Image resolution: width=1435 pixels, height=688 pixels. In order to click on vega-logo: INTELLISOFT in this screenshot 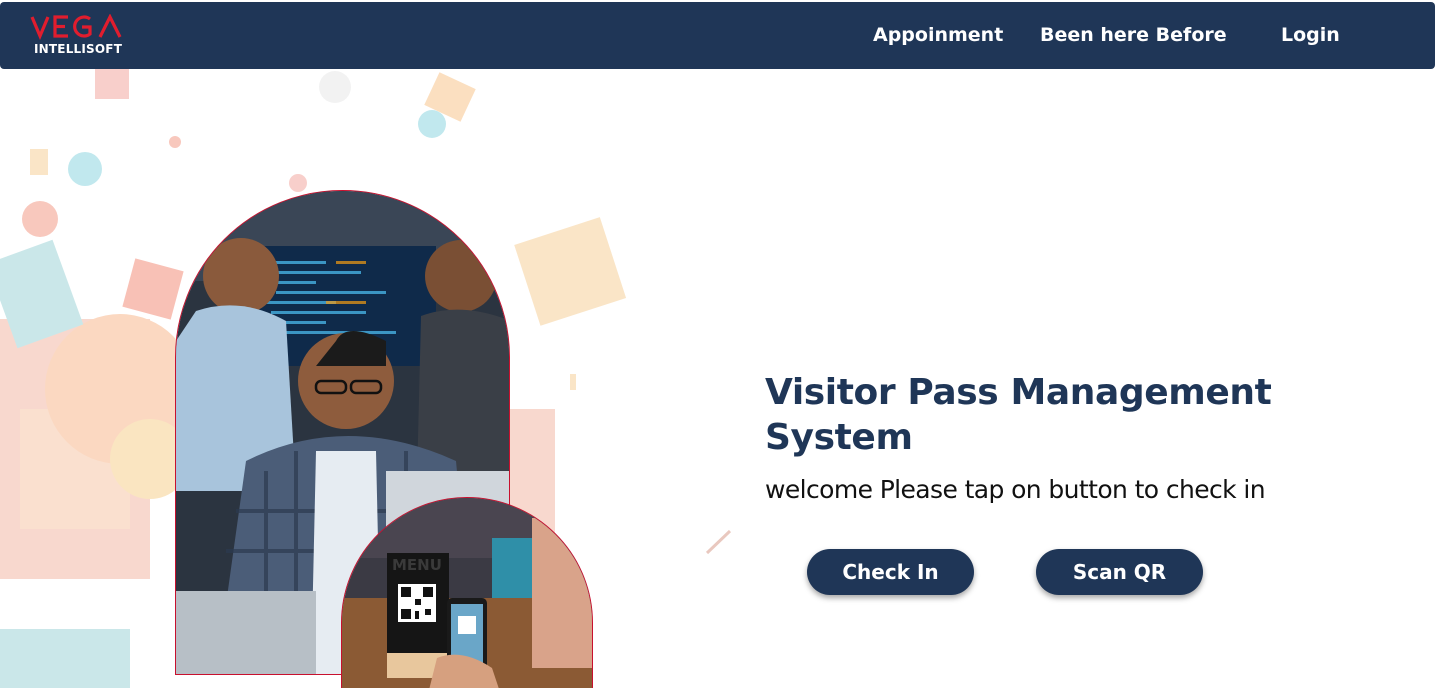, I will do `click(80, 37)`.